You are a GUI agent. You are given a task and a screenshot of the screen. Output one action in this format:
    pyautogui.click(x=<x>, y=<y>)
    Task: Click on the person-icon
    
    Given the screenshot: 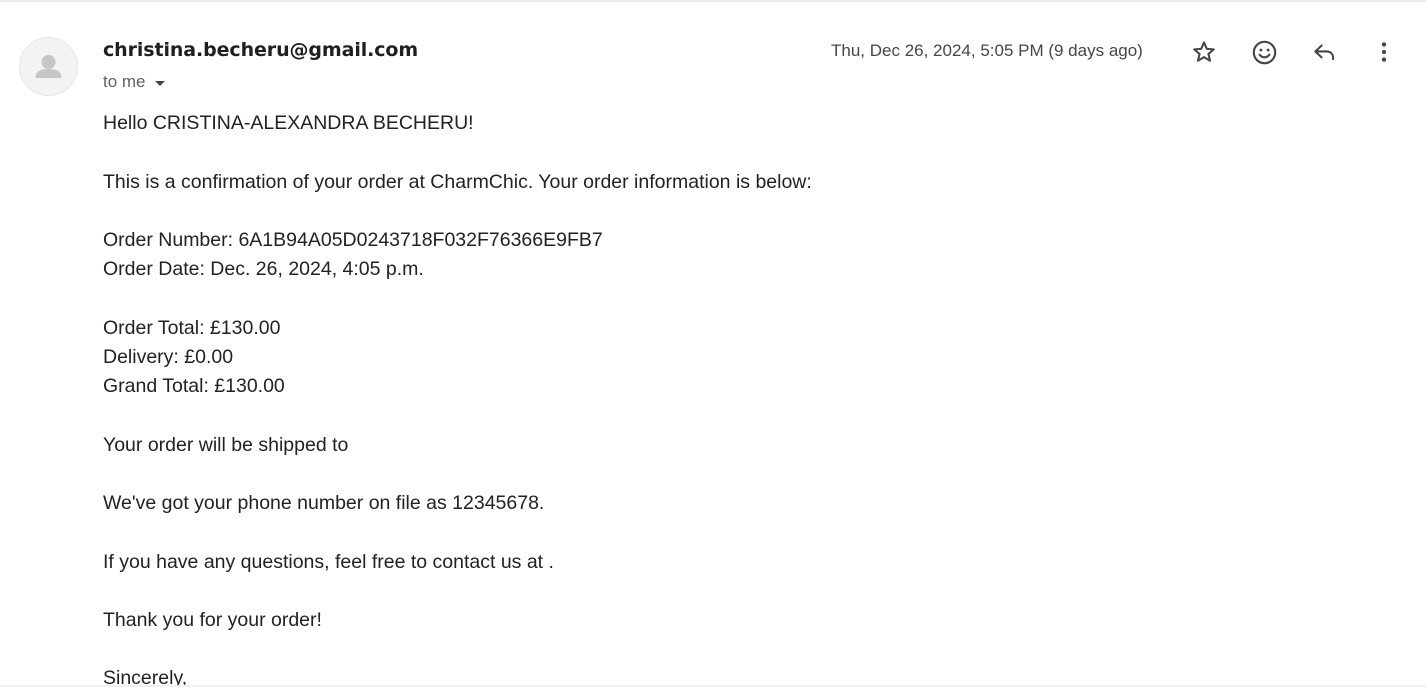 What is the action you would take?
    pyautogui.click(x=48, y=66)
    